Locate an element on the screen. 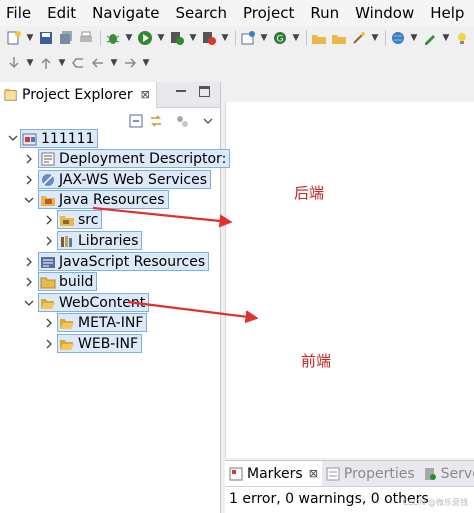 This screenshot has width=474, height=513. new-wizard-icon is located at coordinates (248, 38).